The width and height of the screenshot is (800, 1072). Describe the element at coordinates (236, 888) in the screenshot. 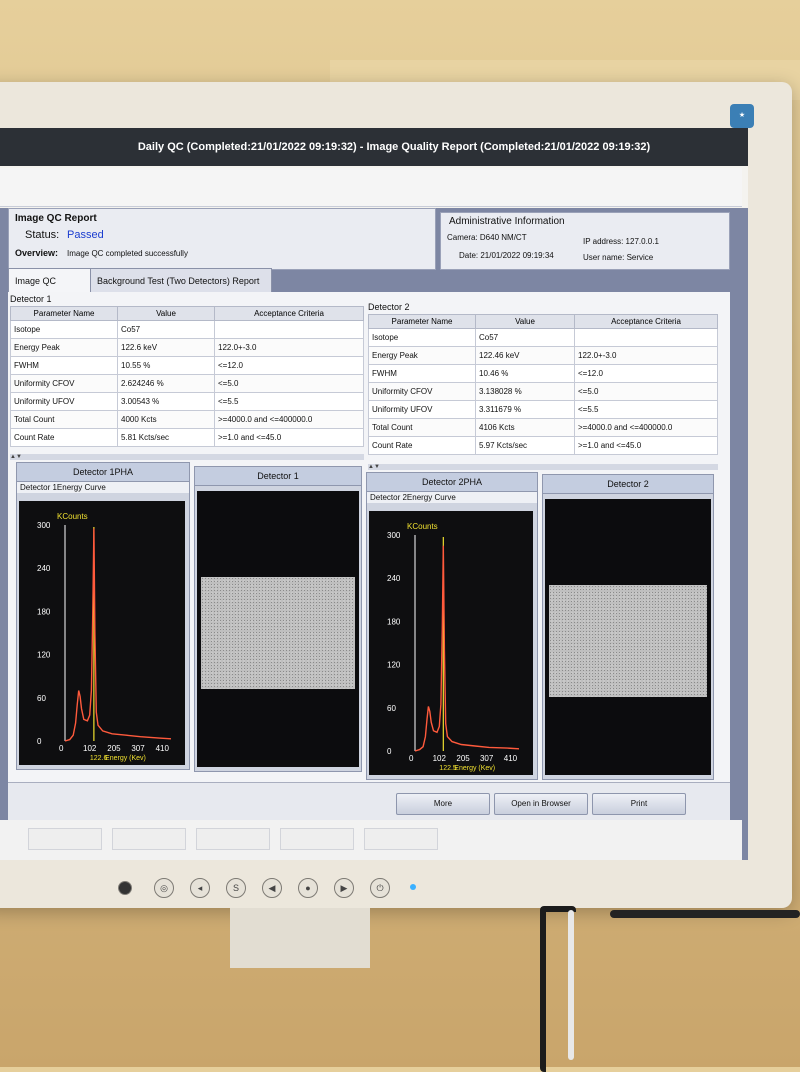

I see `source-icon: S` at that location.